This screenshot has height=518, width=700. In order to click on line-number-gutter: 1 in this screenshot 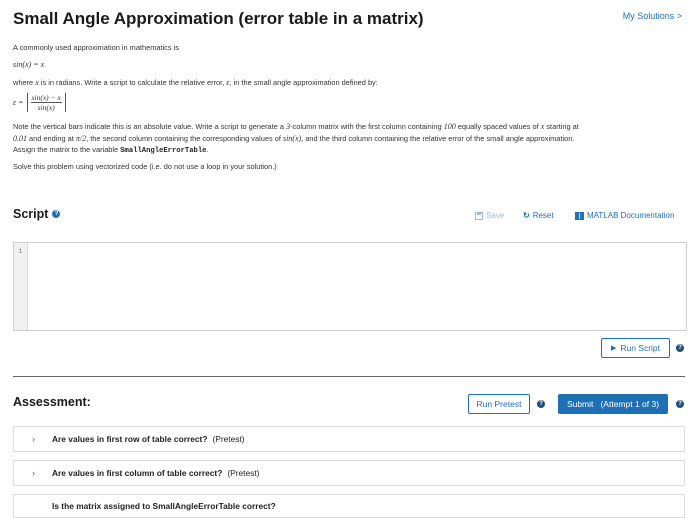, I will do `click(21, 286)`.